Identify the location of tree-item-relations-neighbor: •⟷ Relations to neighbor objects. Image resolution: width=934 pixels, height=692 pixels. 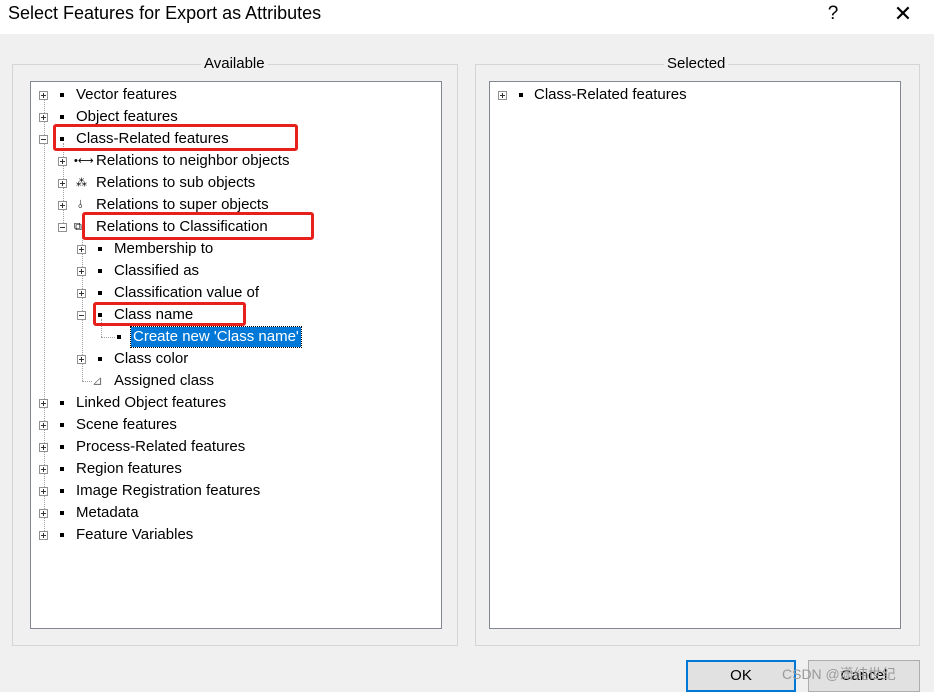
(231, 161).